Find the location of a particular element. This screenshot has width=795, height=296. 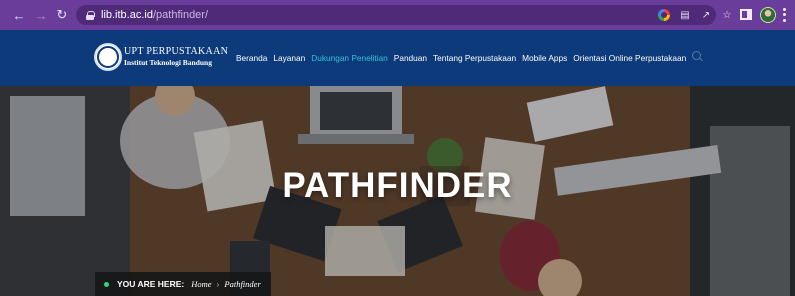

url-path: /pathfinder/ is located at coordinates (180, 15).